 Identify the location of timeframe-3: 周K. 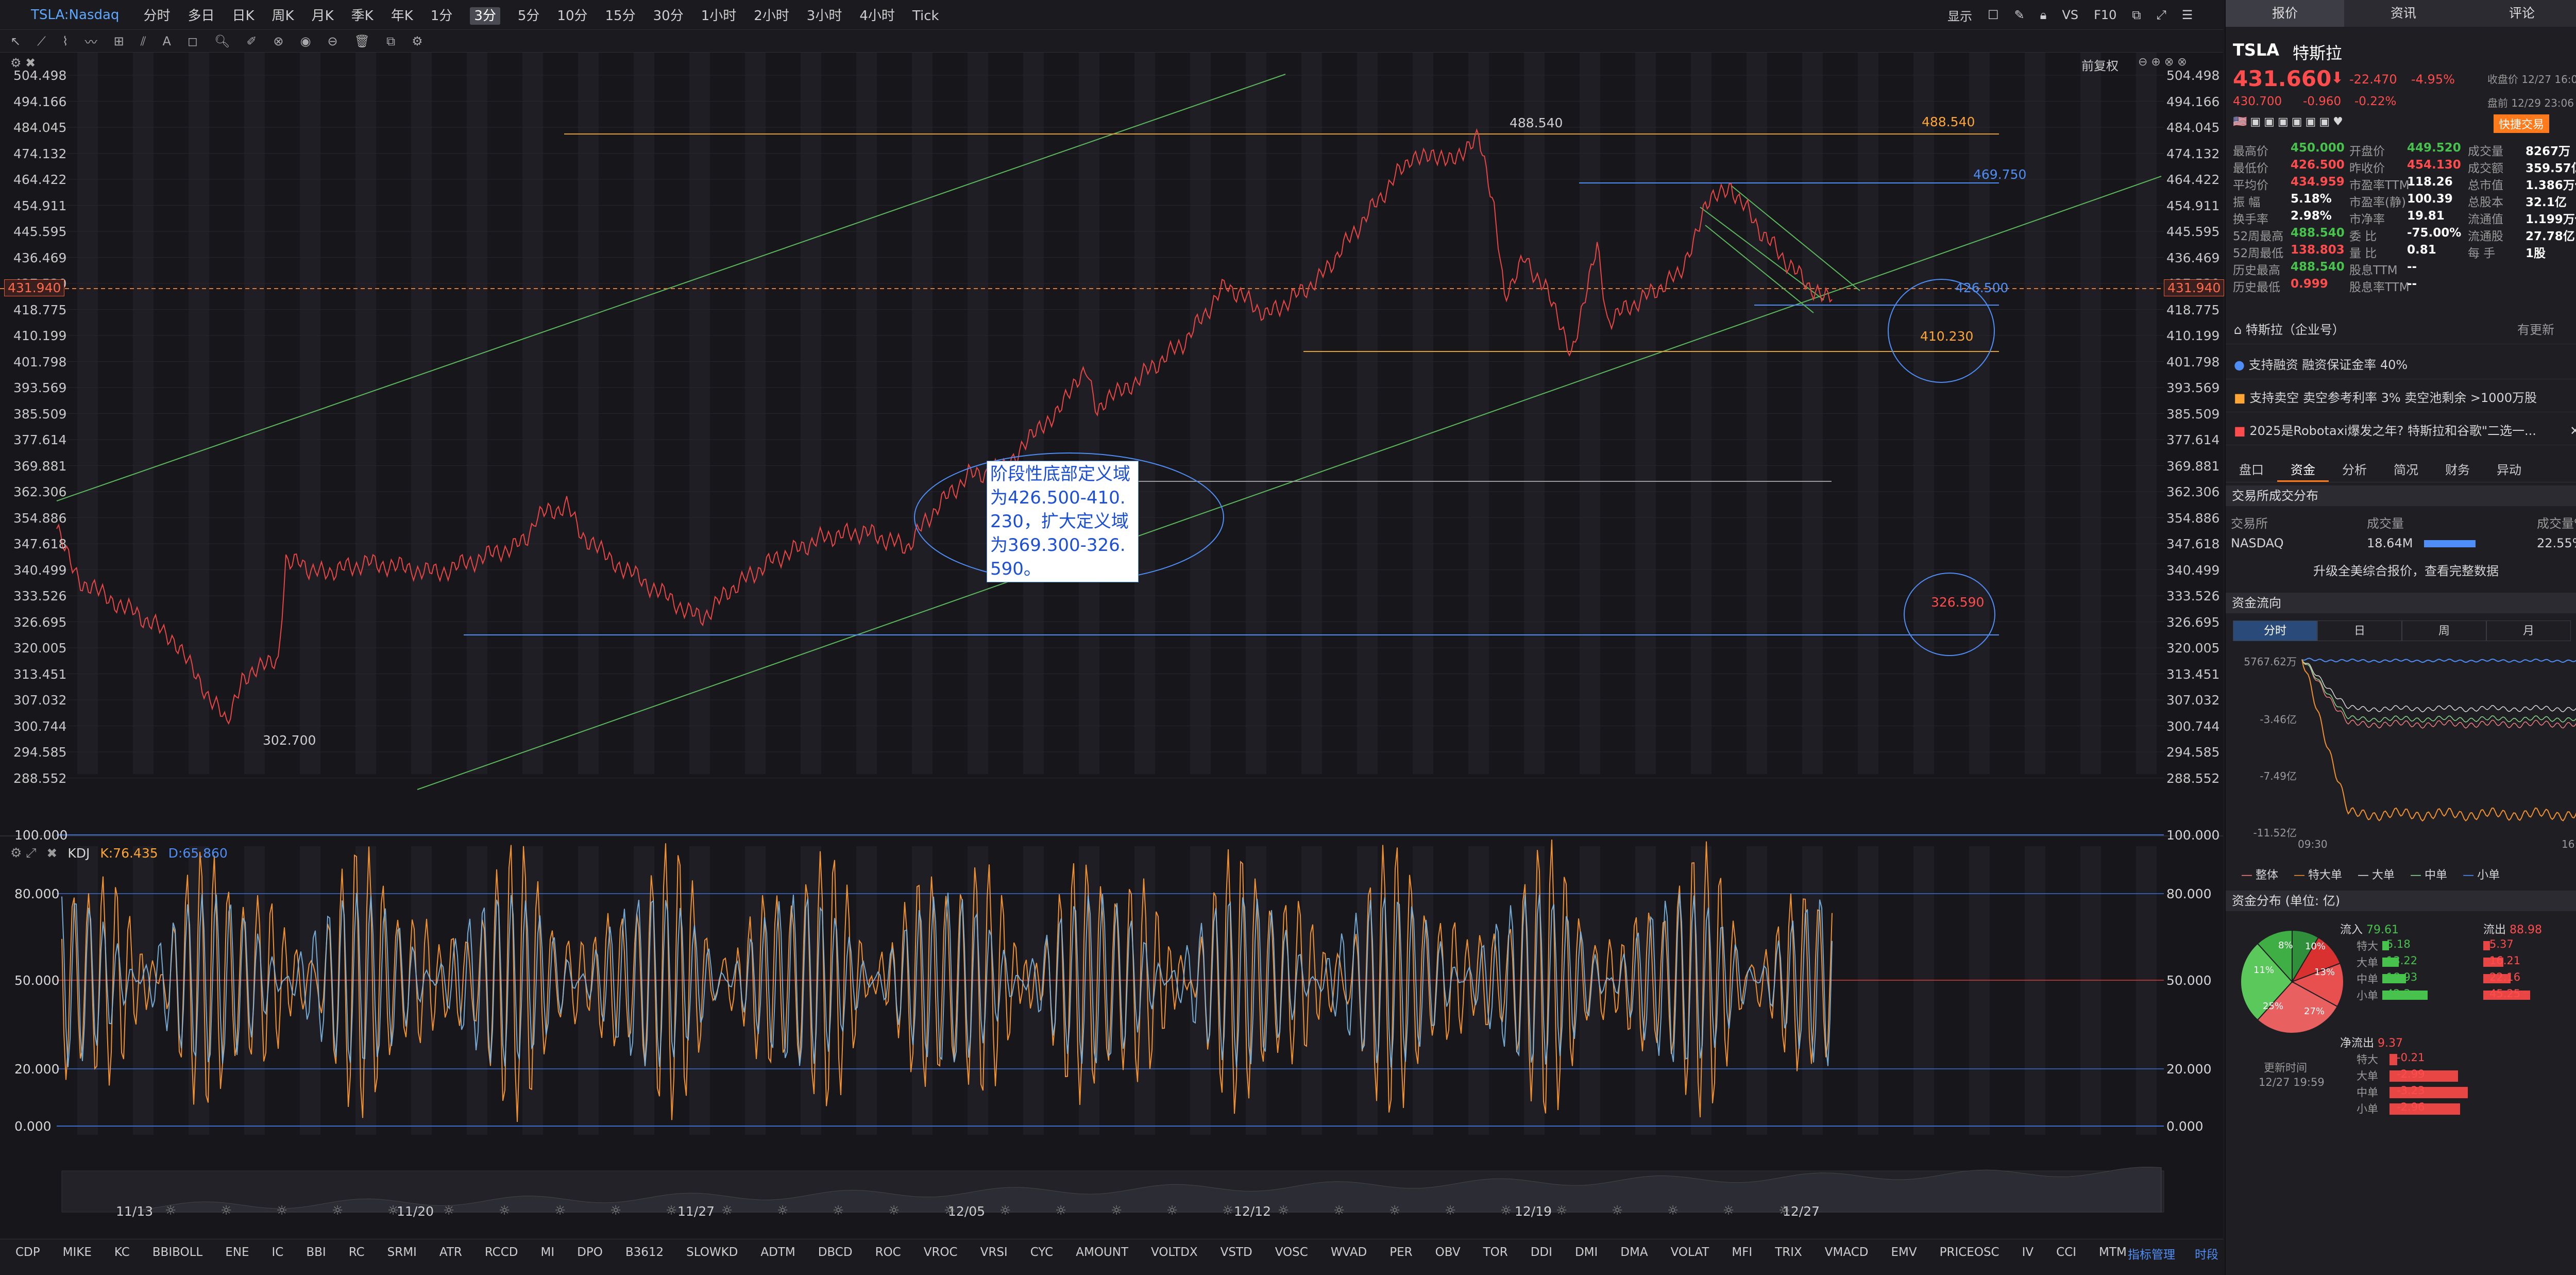
(283, 16).